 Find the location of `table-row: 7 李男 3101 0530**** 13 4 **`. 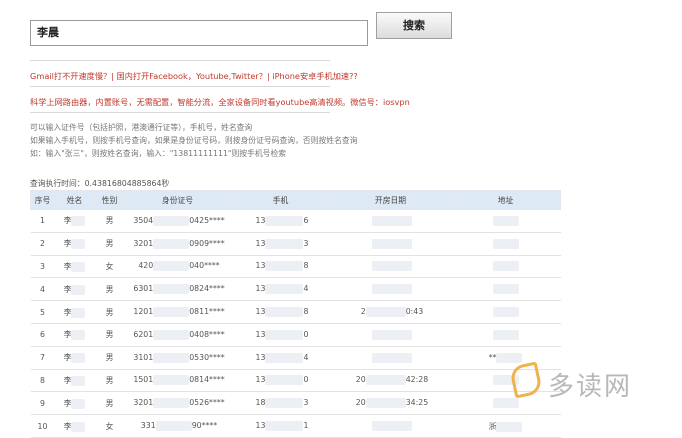

table-row: 7 李男 3101 0530**** 13 4 ** is located at coordinates (295, 358).